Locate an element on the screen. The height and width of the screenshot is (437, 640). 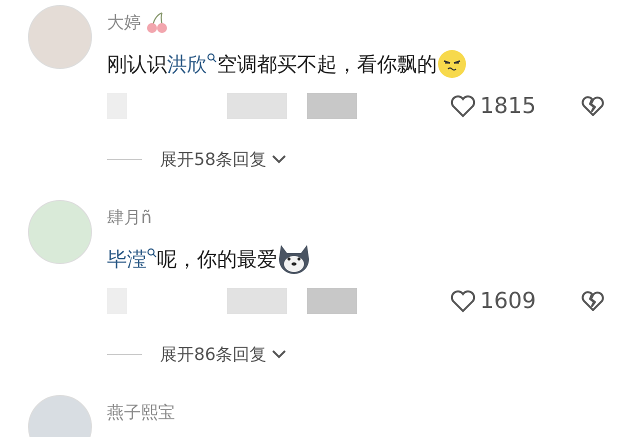
expand-replies-link: 展开86条回复 is located at coordinates (223, 354).